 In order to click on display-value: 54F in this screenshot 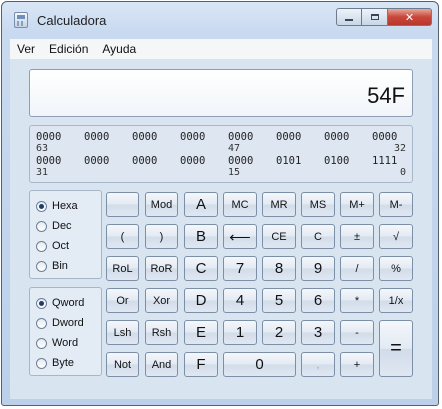, I will do `click(386, 95)`.